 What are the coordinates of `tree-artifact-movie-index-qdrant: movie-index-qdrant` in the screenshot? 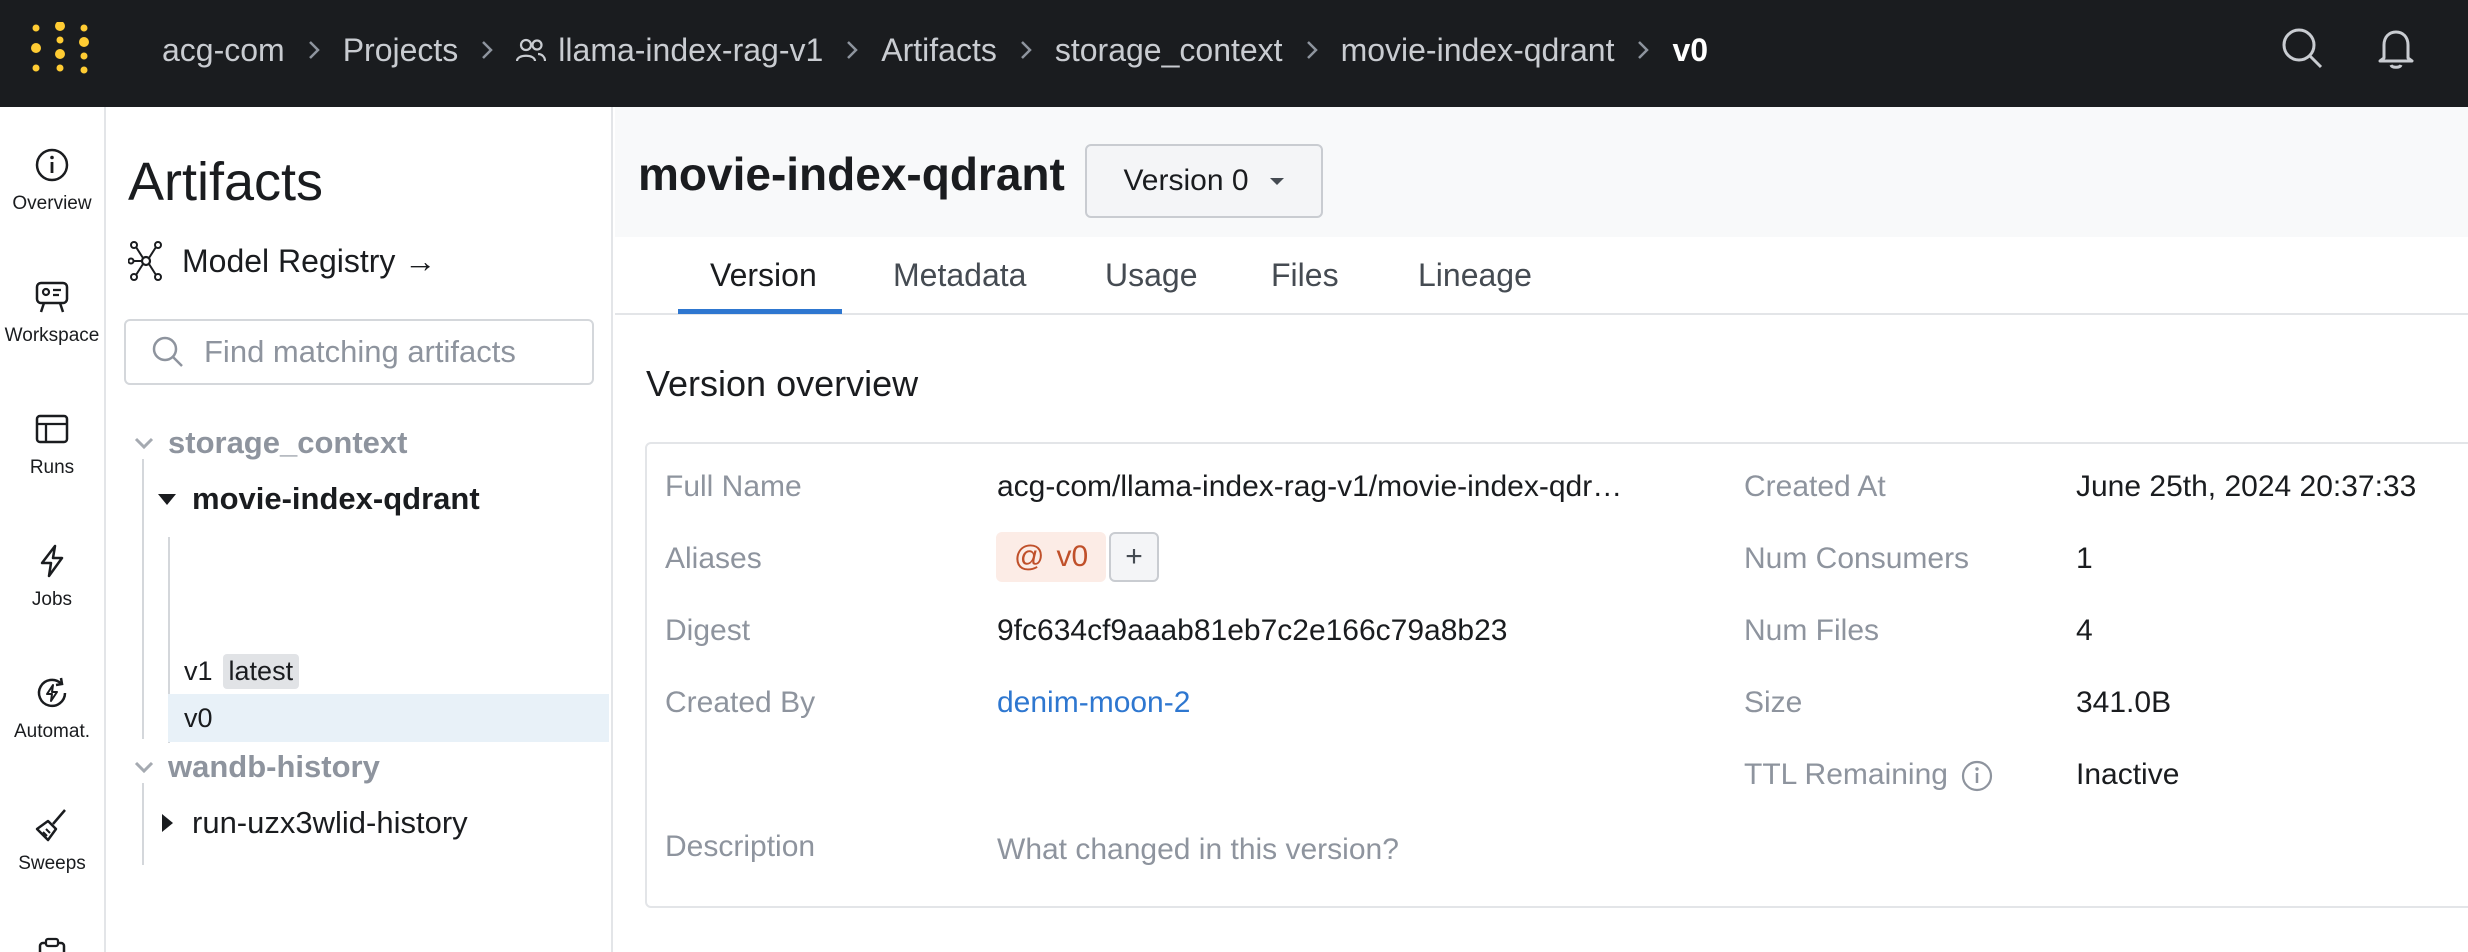 It's located at (318, 499).